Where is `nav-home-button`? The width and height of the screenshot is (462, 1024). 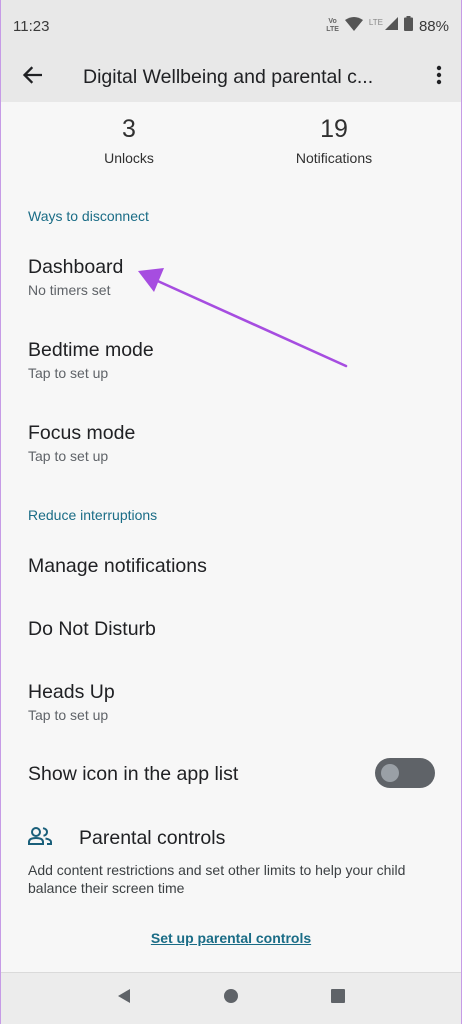 nav-home-button is located at coordinates (231, 999).